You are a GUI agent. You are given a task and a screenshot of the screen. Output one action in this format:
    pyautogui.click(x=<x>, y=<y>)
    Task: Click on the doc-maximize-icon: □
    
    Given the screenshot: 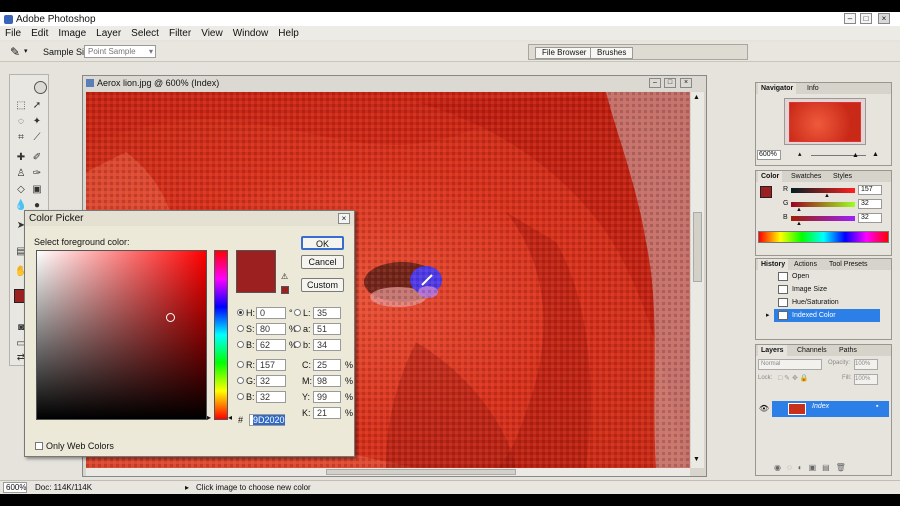 What is the action you would take?
    pyautogui.click(x=670, y=83)
    